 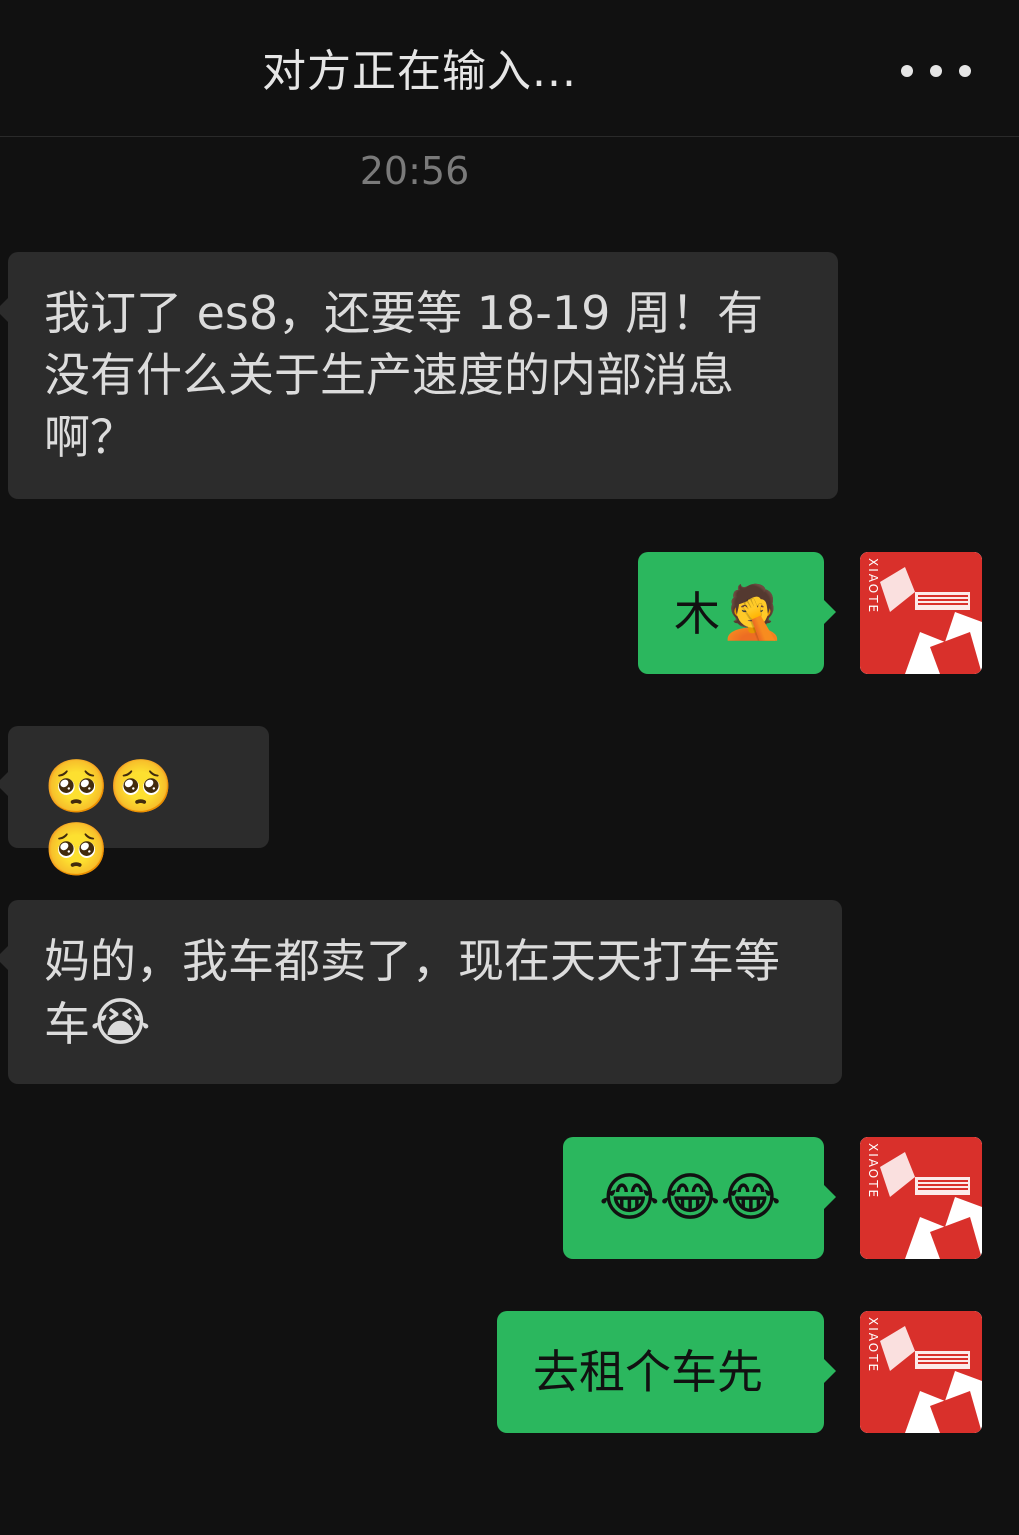 What do you see at coordinates (697, 614) in the screenshot?
I see `message-text: 木` at bounding box center [697, 614].